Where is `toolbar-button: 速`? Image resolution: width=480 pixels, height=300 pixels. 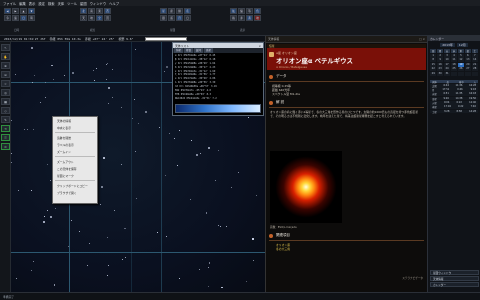 toolbar-button: 速 is located at coordinates (15, 18).